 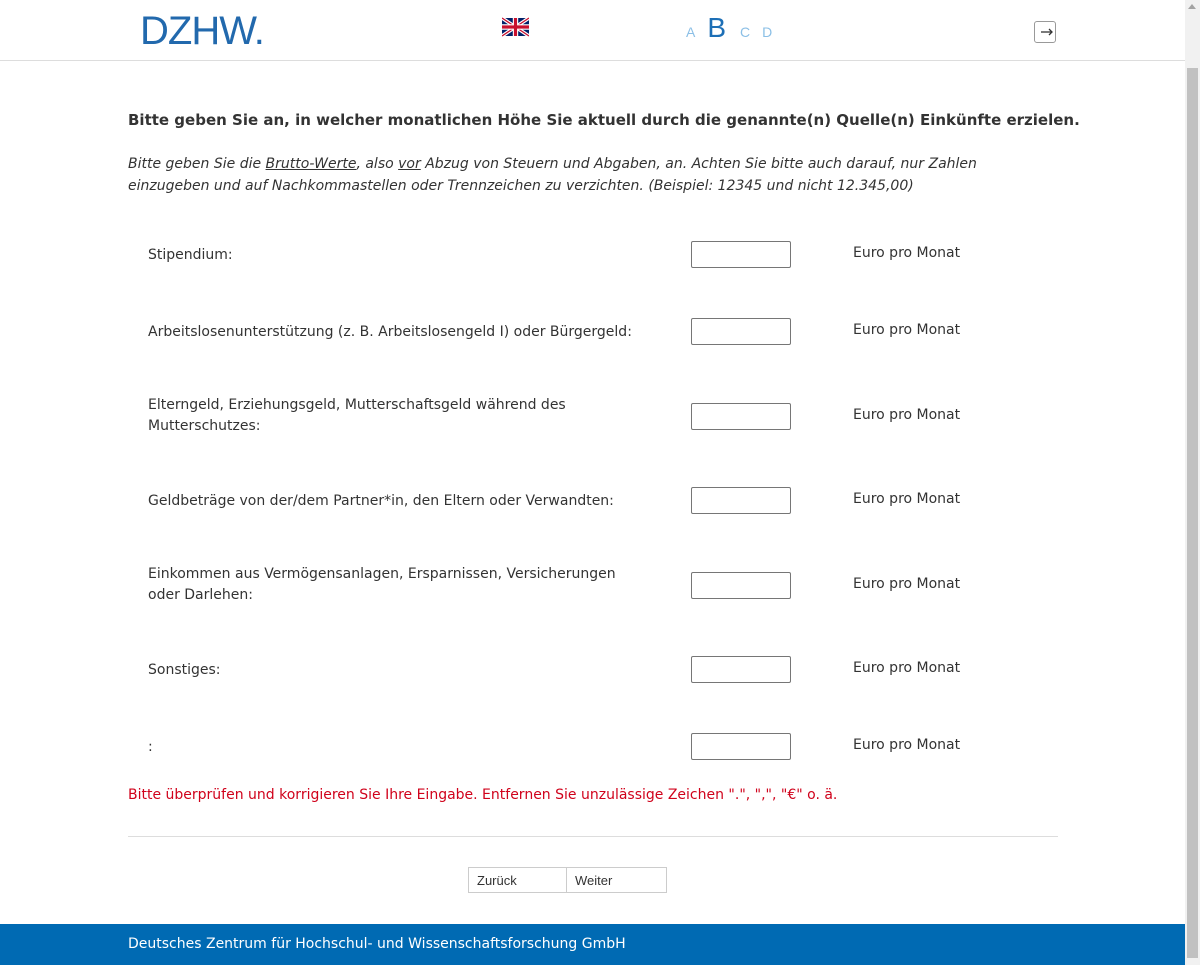 What do you see at coordinates (150, 747) in the screenshot?
I see `row-label: :` at bounding box center [150, 747].